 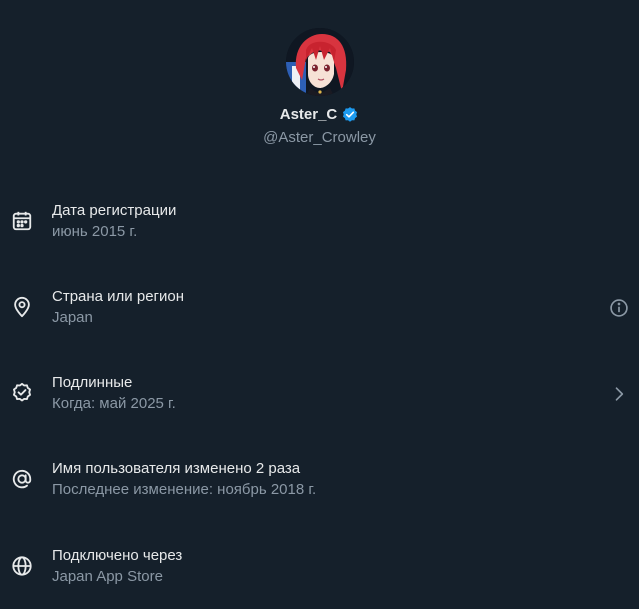 What do you see at coordinates (184, 489) in the screenshot?
I see `row-subtitle: Последнее изменение: ноябрь 2018 г.` at bounding box center [184, 489].